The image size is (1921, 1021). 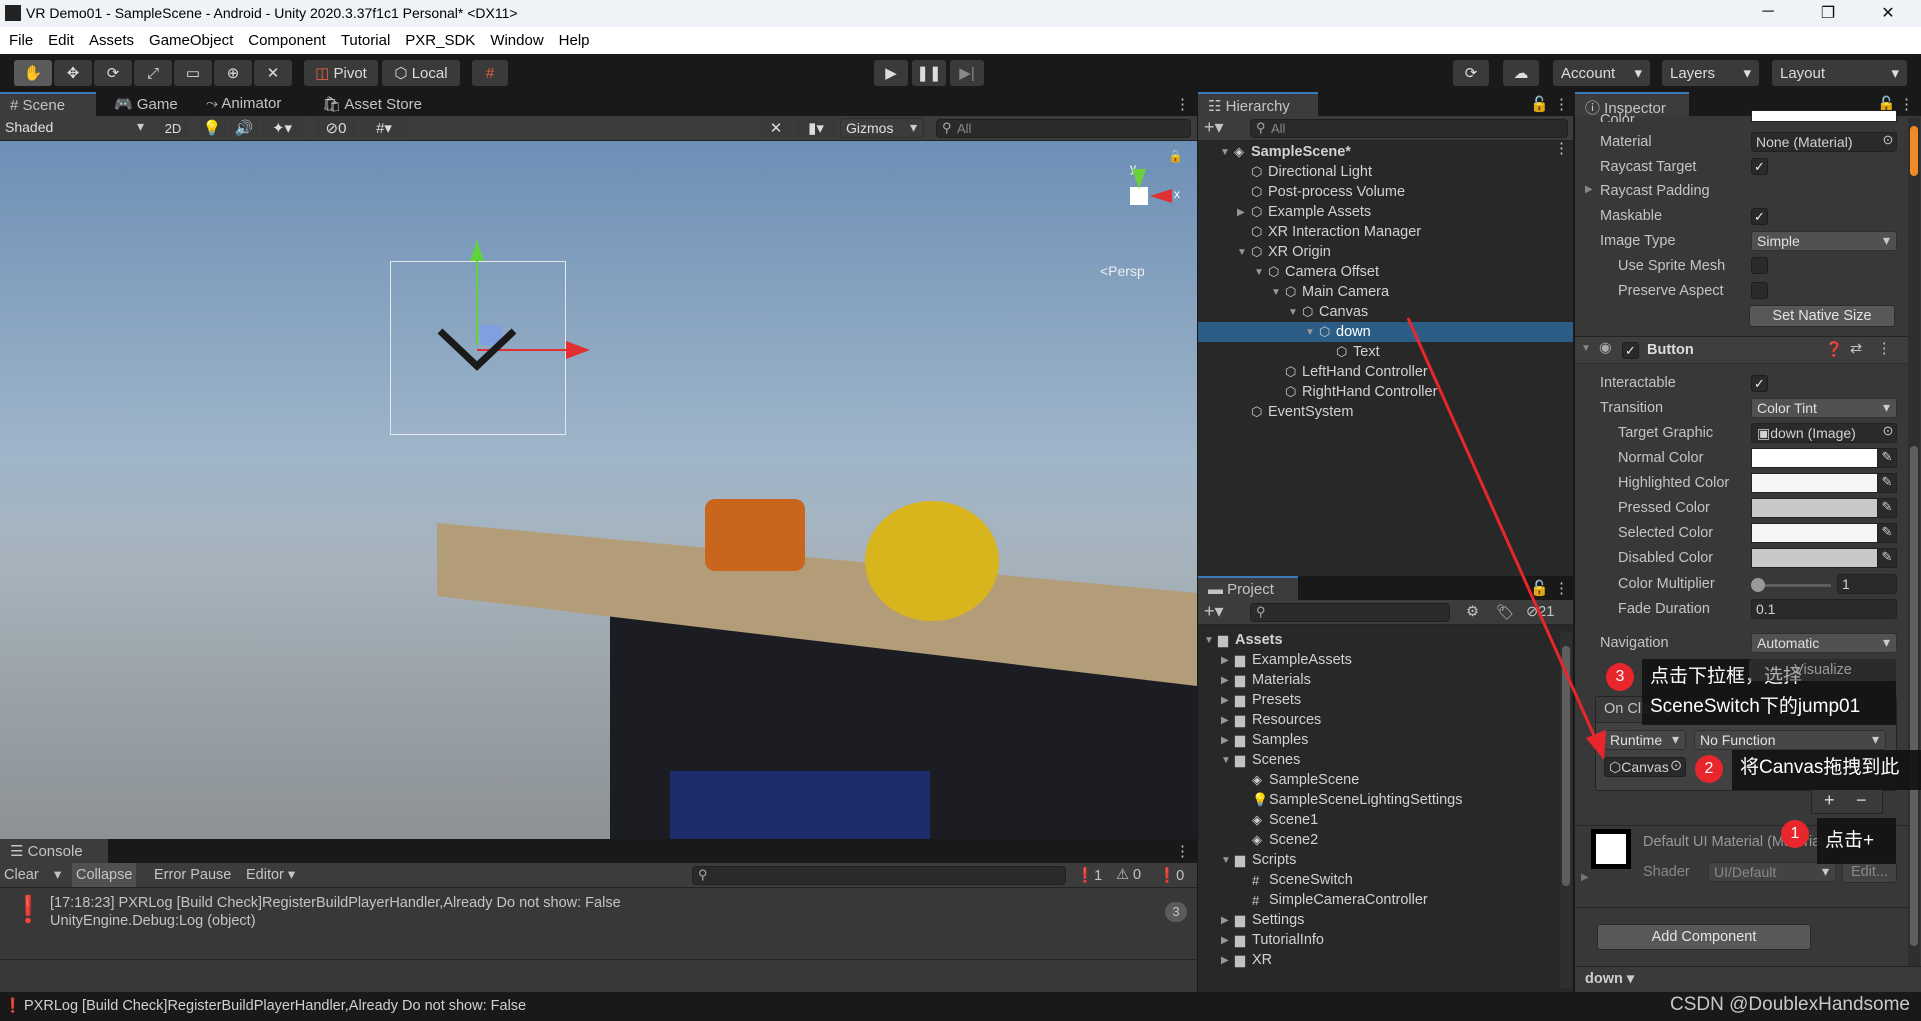 What do you see at coordinates (1824, 643) in the screenshot?
I see `navigation-dropdown: Automatic` at bounding box center [1824, 643].